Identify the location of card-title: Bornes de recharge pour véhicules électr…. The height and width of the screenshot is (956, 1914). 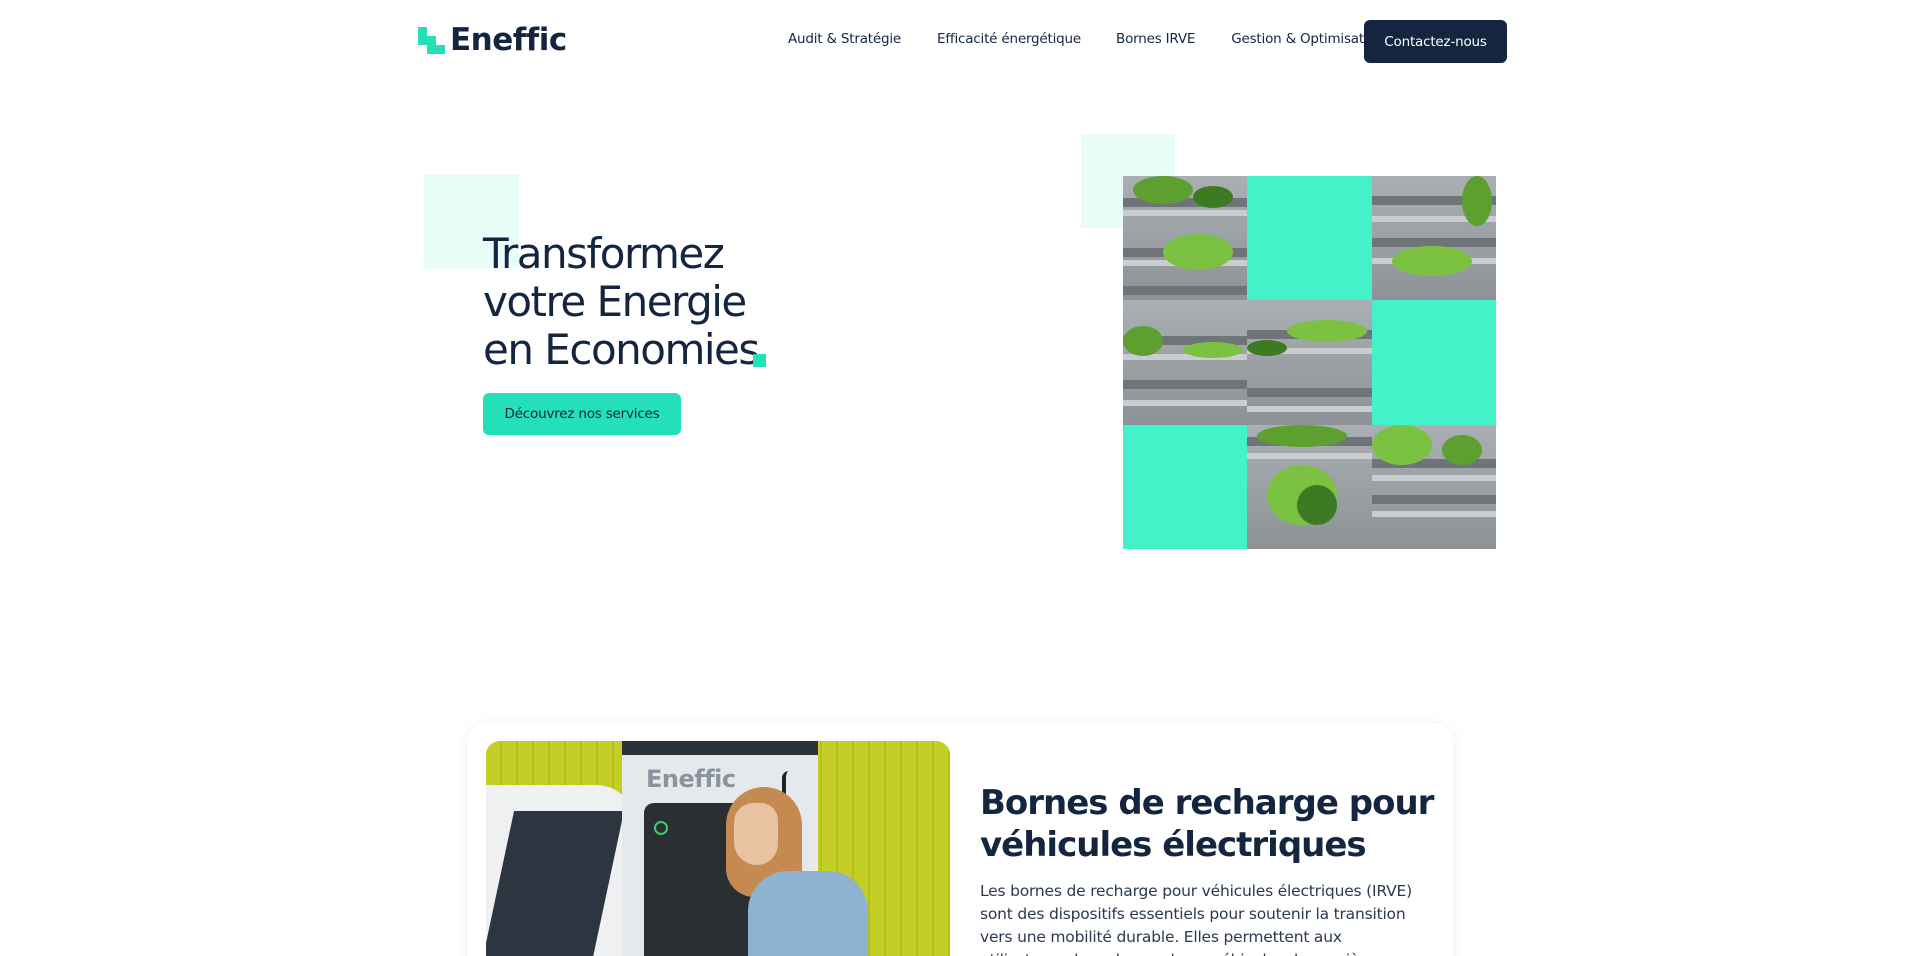
(1207, 824).